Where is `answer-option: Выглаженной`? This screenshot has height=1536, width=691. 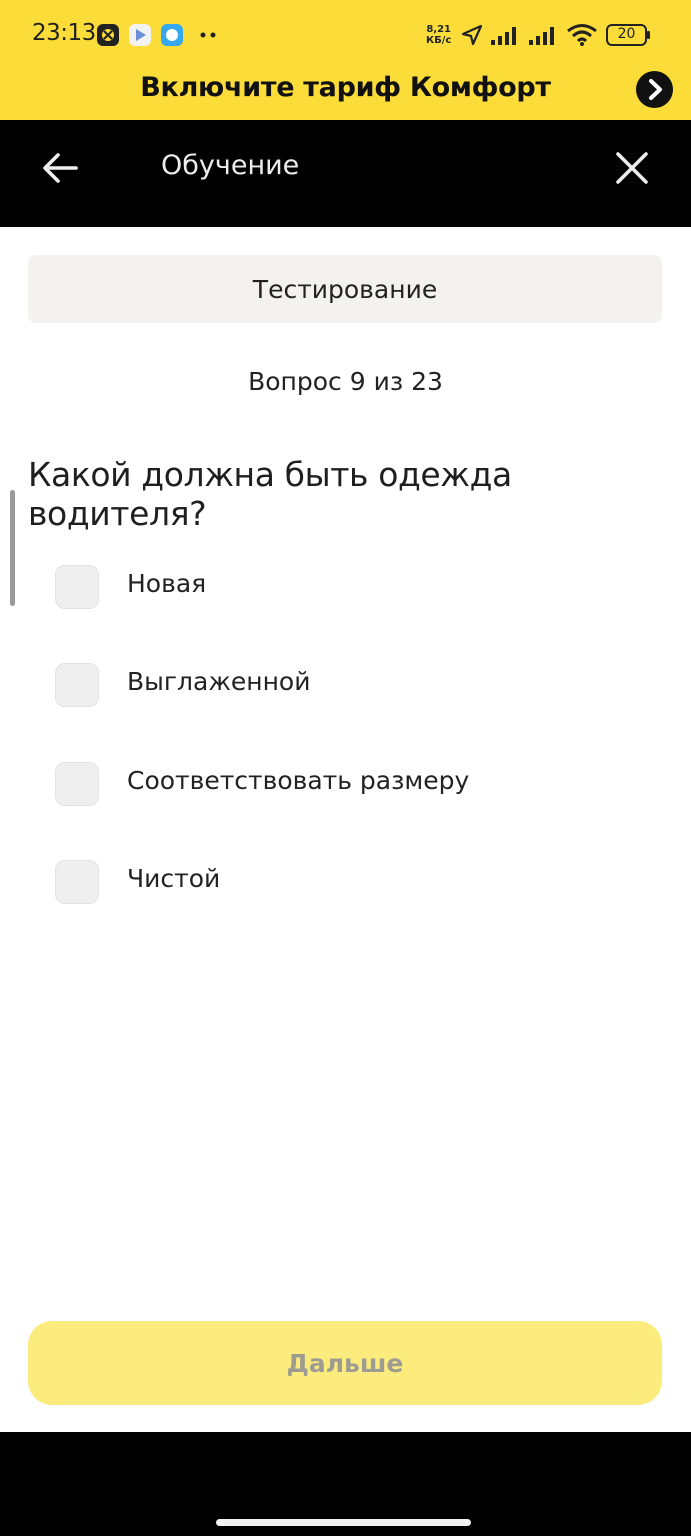 answer-option: Выглаженной is located at coordinates (335, 685).